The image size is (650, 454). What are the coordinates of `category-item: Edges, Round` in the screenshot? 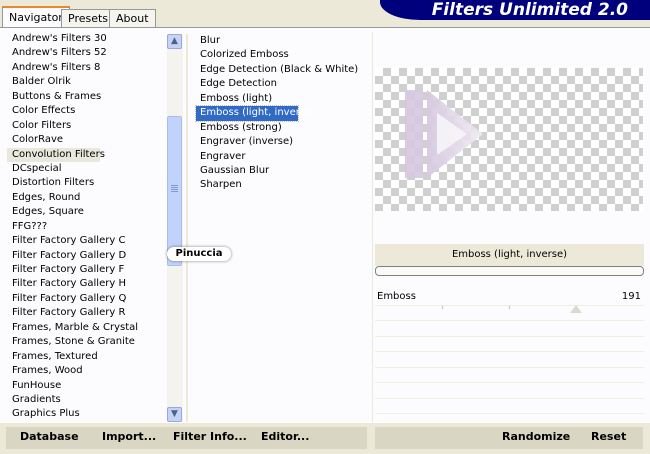 It's located at (86, 198).